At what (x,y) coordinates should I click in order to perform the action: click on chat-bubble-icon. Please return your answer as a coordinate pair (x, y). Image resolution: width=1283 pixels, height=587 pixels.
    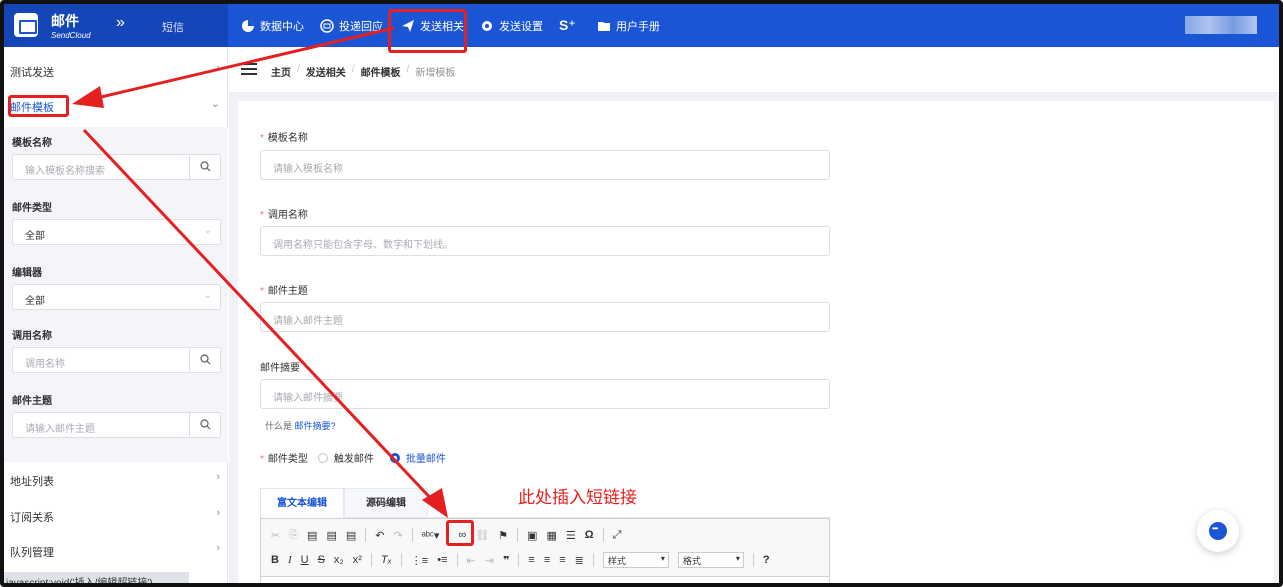
    Looking at the image, I should click on (1218, 531).